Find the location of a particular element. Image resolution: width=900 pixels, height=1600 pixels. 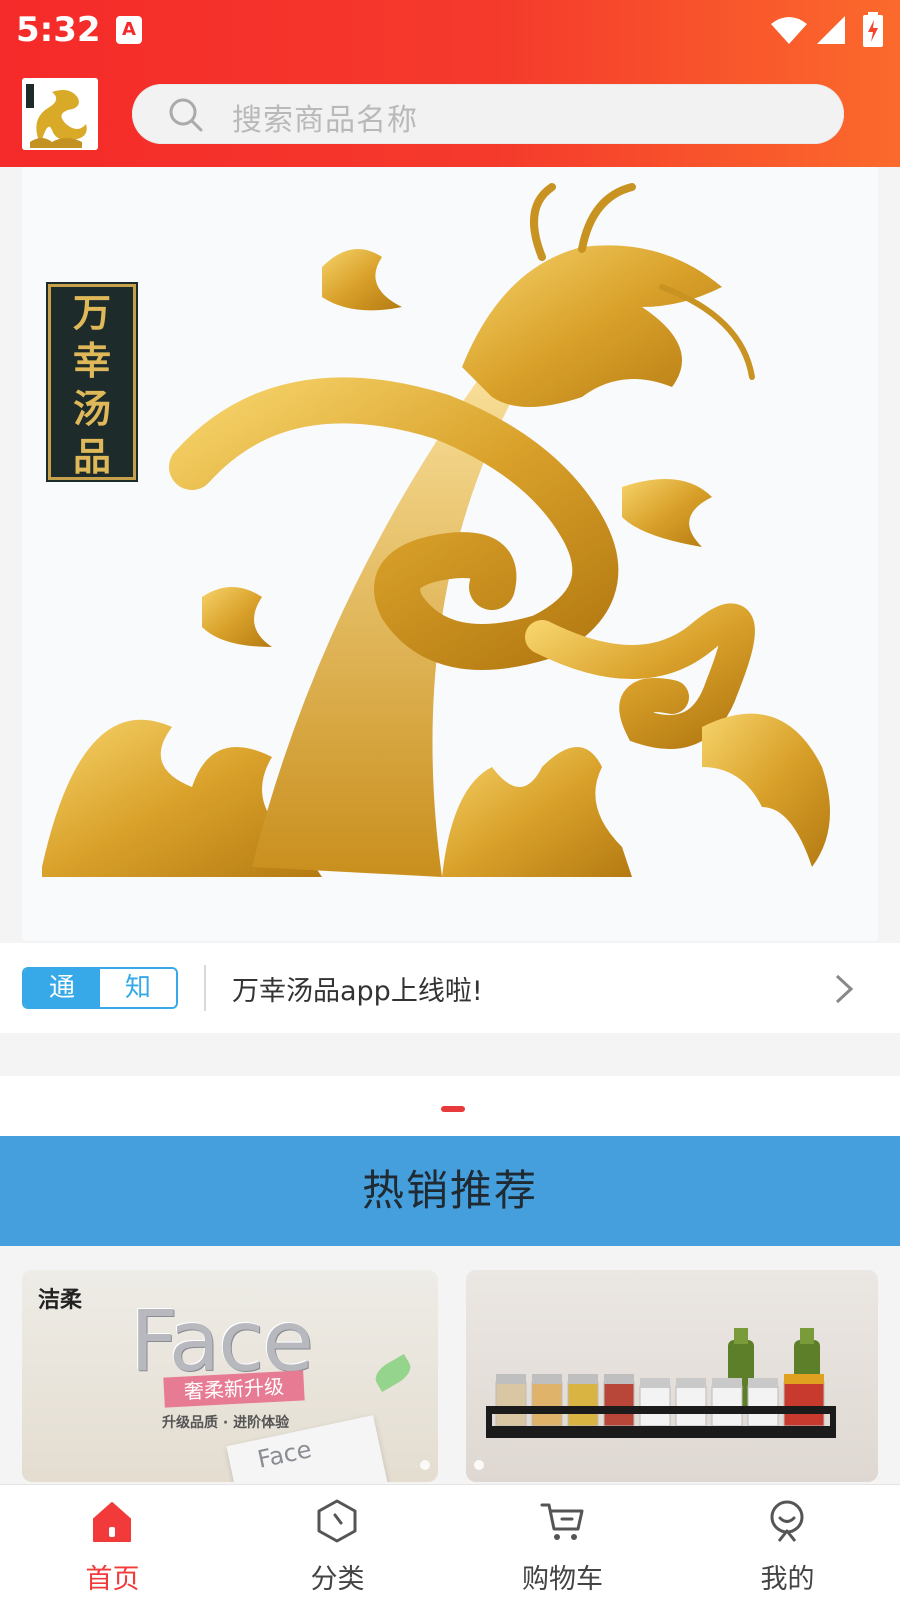

search-placeholder: 搜索商品名称 is located at coordinates (325, 120).